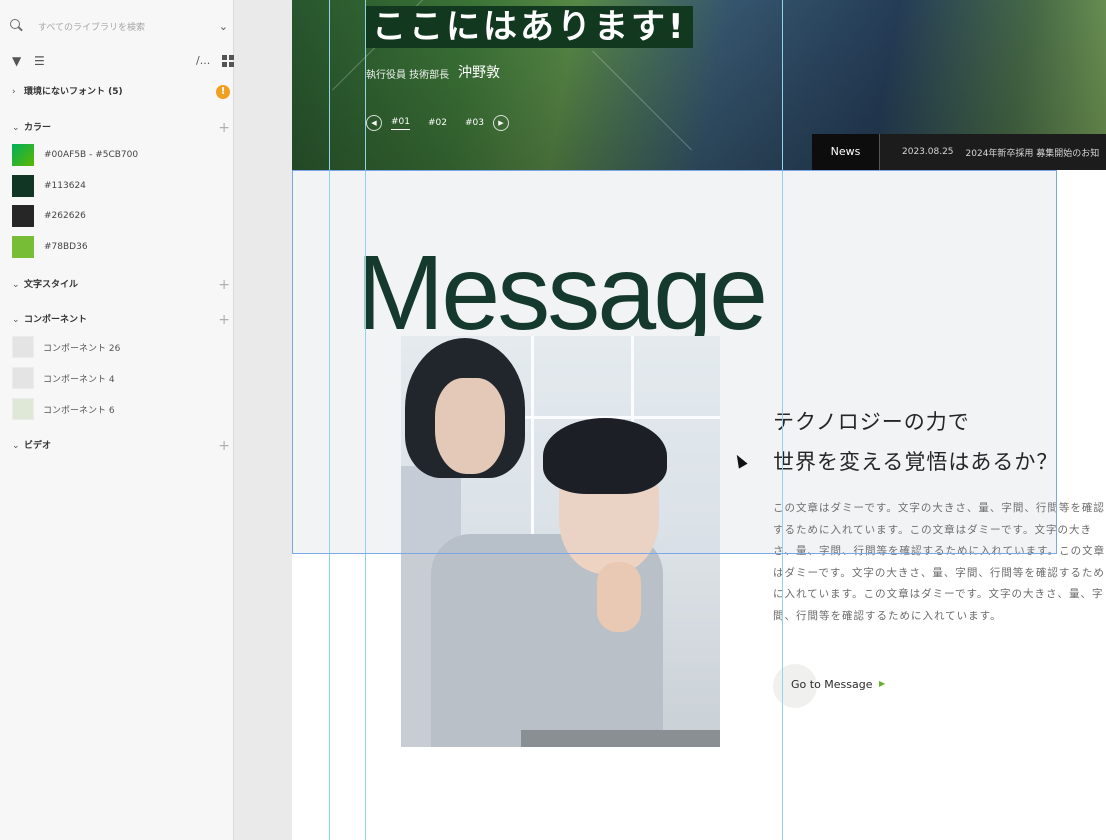 This screenshot has width=1106, height=840. I want to click on color-label: #113624, so click(65, 186).